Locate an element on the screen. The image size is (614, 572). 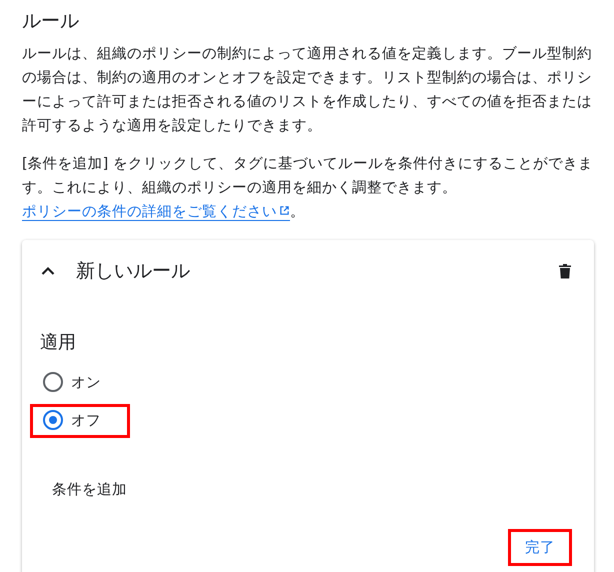
rule-title: 新しいルール is located at coordinates (133, 271).